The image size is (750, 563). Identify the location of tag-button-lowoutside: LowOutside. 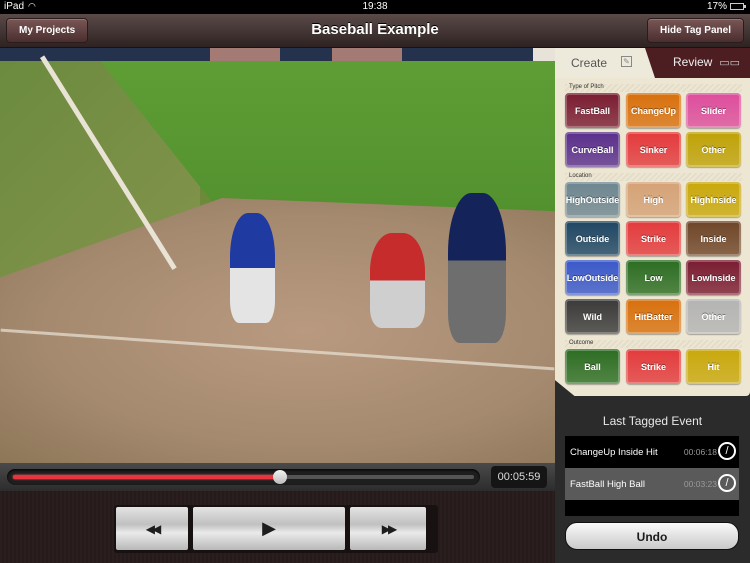
(592, 277).